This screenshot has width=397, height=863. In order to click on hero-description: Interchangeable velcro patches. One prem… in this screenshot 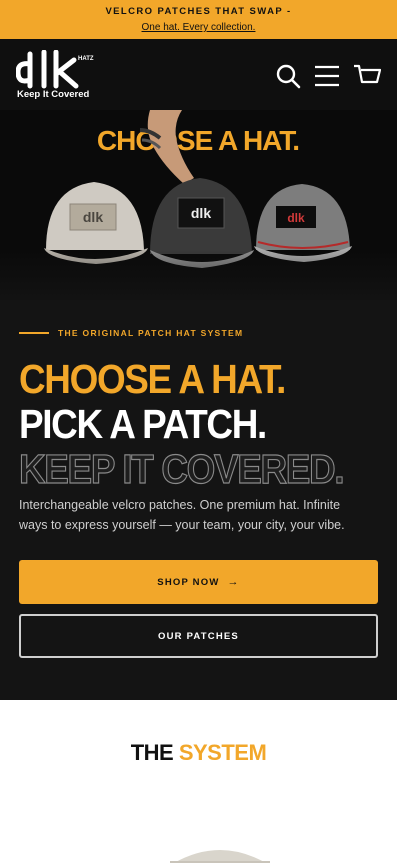, I will do `click(182, 515)`.